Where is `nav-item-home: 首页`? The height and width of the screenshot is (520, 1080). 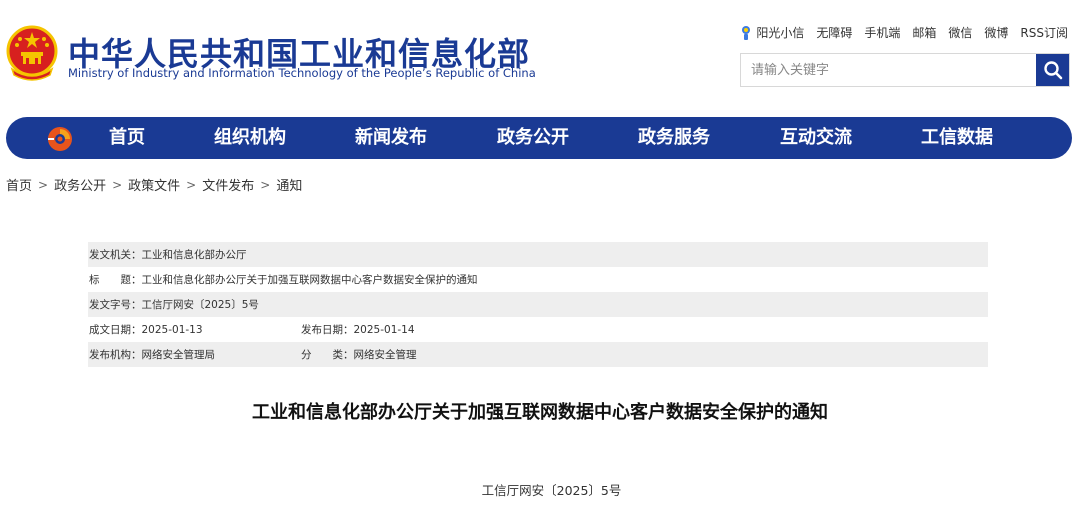 nav-item-home: 首页 is located at coordinates (127, 138).